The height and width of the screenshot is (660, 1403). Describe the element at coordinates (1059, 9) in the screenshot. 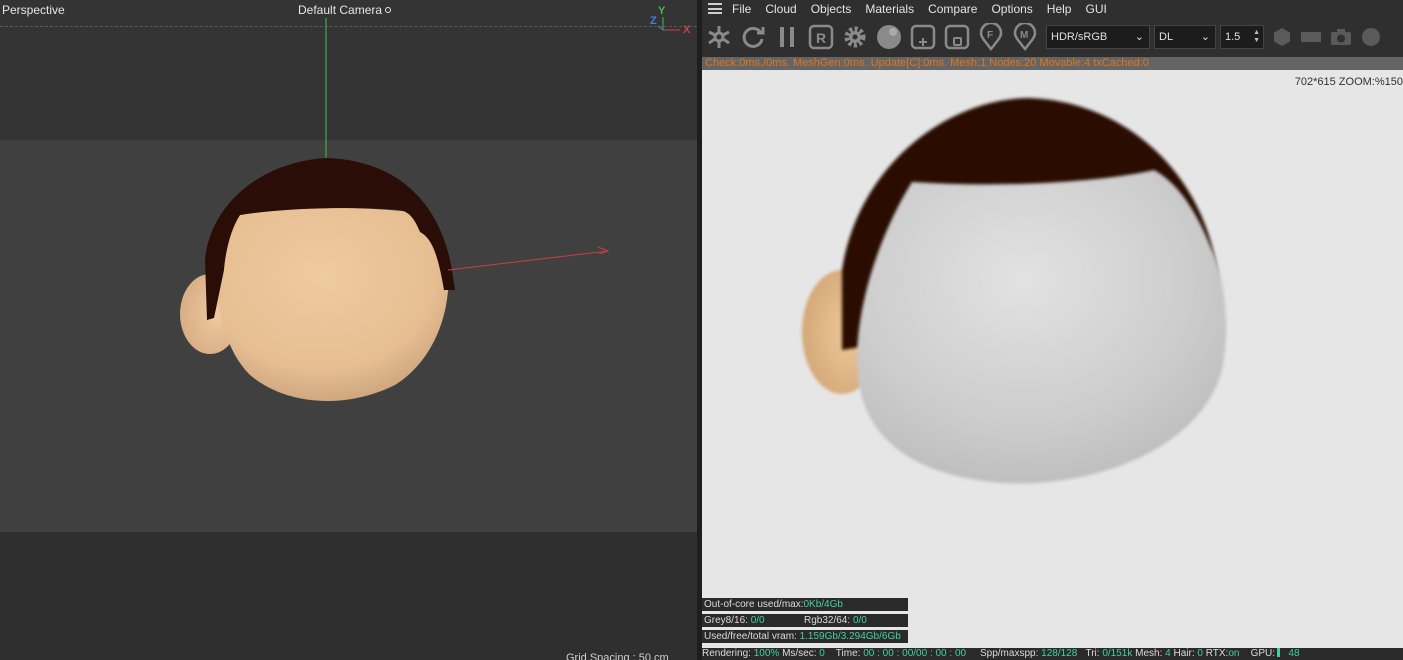

I see `menu-help: Help` at that location.